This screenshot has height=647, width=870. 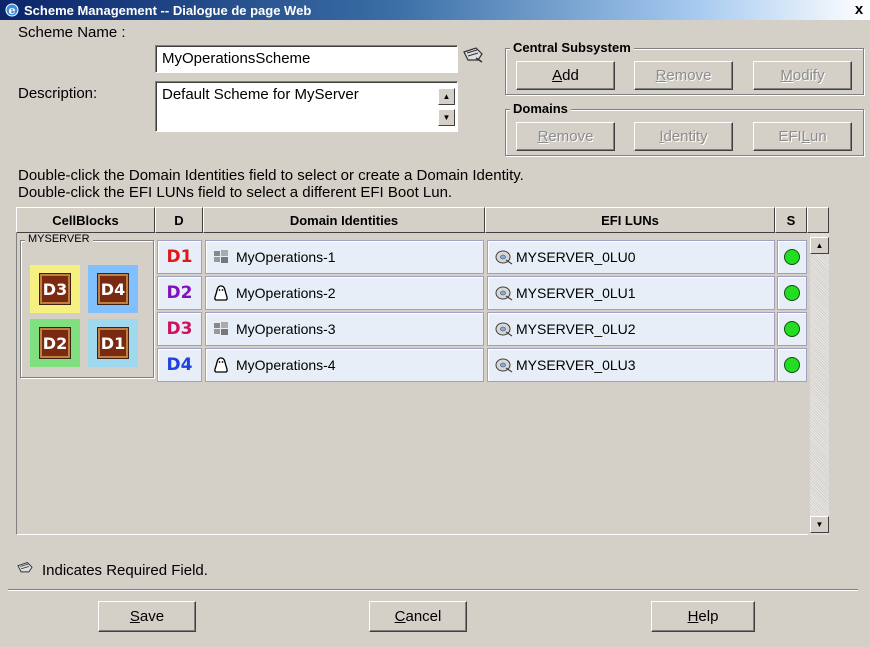 I want to click on remove-domain-button: Remove, so click(x=565, y=136).